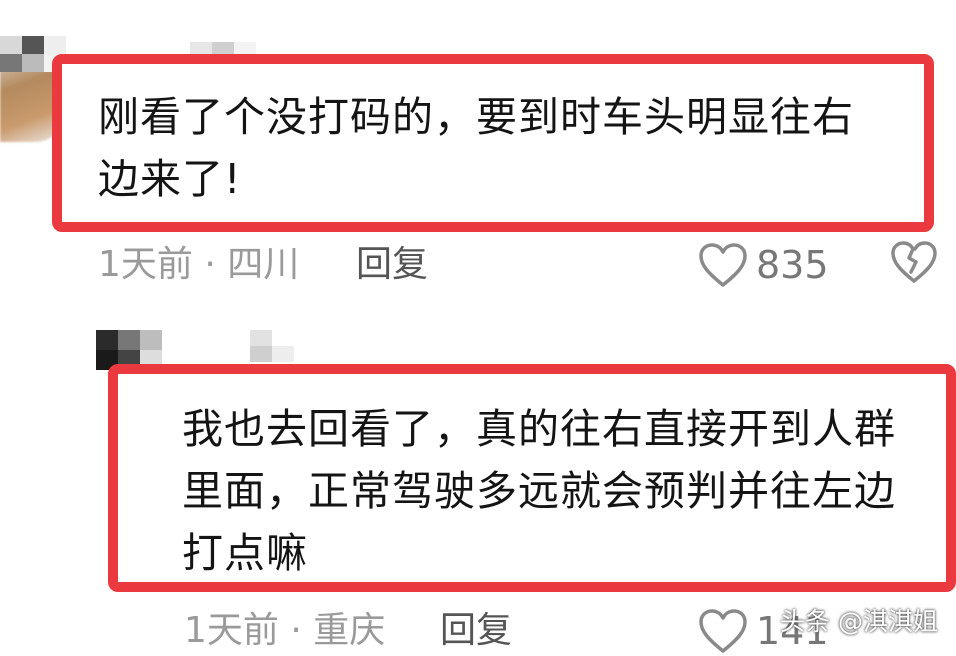  Describe the element at coordinates (272, 346) in the screenshot. I see `blurred-username` at that location.